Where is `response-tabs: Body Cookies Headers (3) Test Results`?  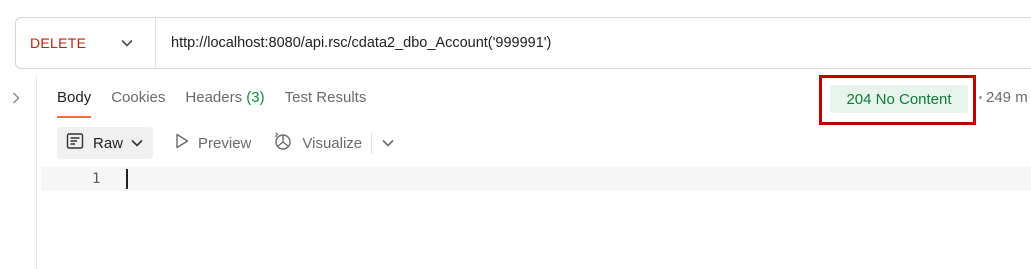 response-tabs: Body Cookies Headers (3) Test Results is located at coordinates (221, 101).